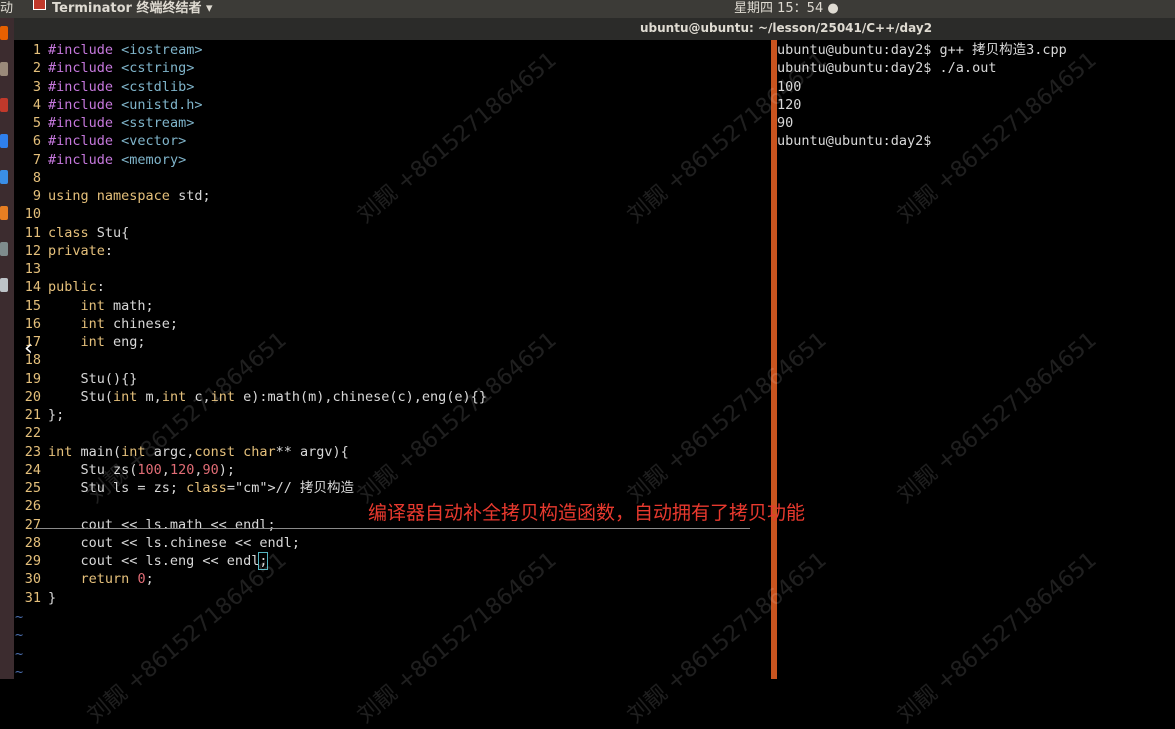  Describe the element at coordinates (789, 104) in the screenshot. I see `terminal-line: 120` at that location.